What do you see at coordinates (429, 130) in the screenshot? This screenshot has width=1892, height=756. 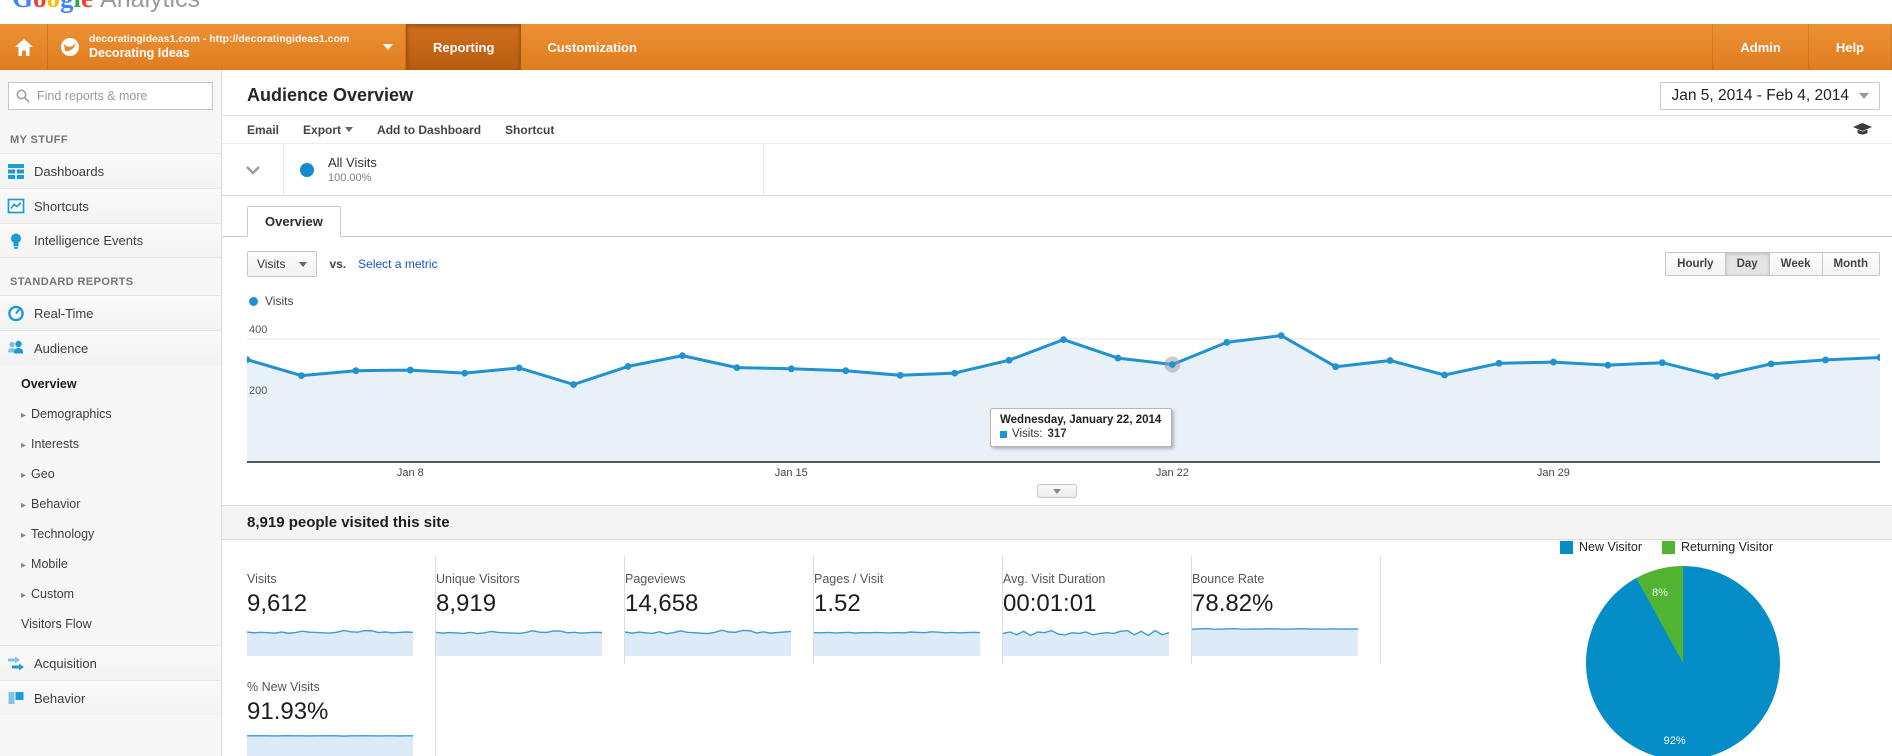 I see `add-to-dashboard-button: Add to Dashboard` at bounding box center [429, 130].